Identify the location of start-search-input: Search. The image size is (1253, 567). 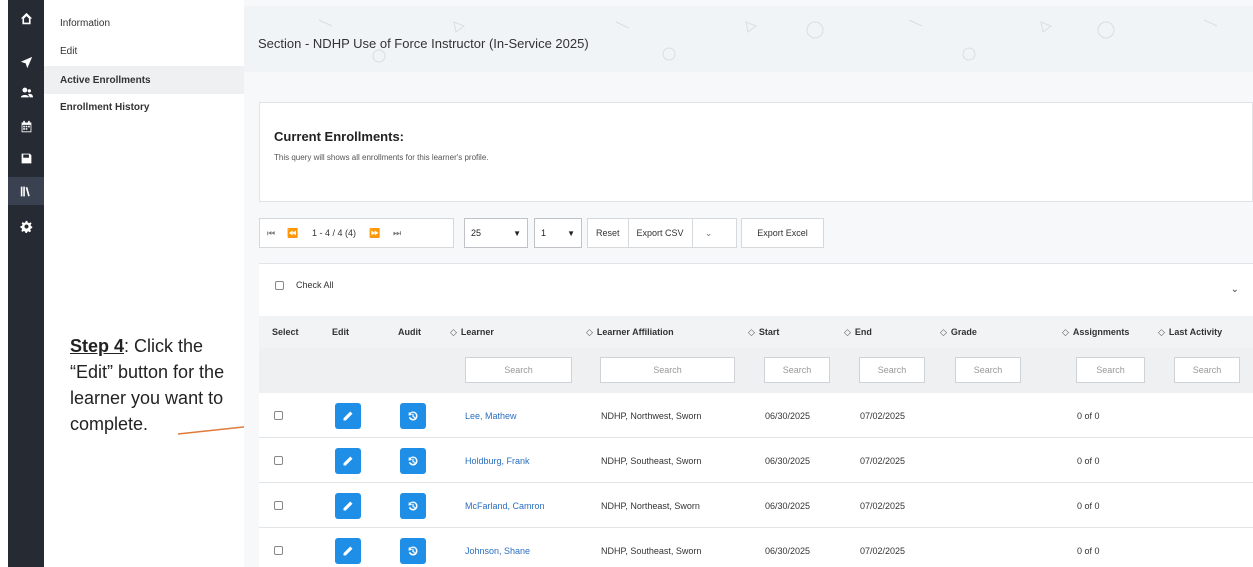
(797, 370).